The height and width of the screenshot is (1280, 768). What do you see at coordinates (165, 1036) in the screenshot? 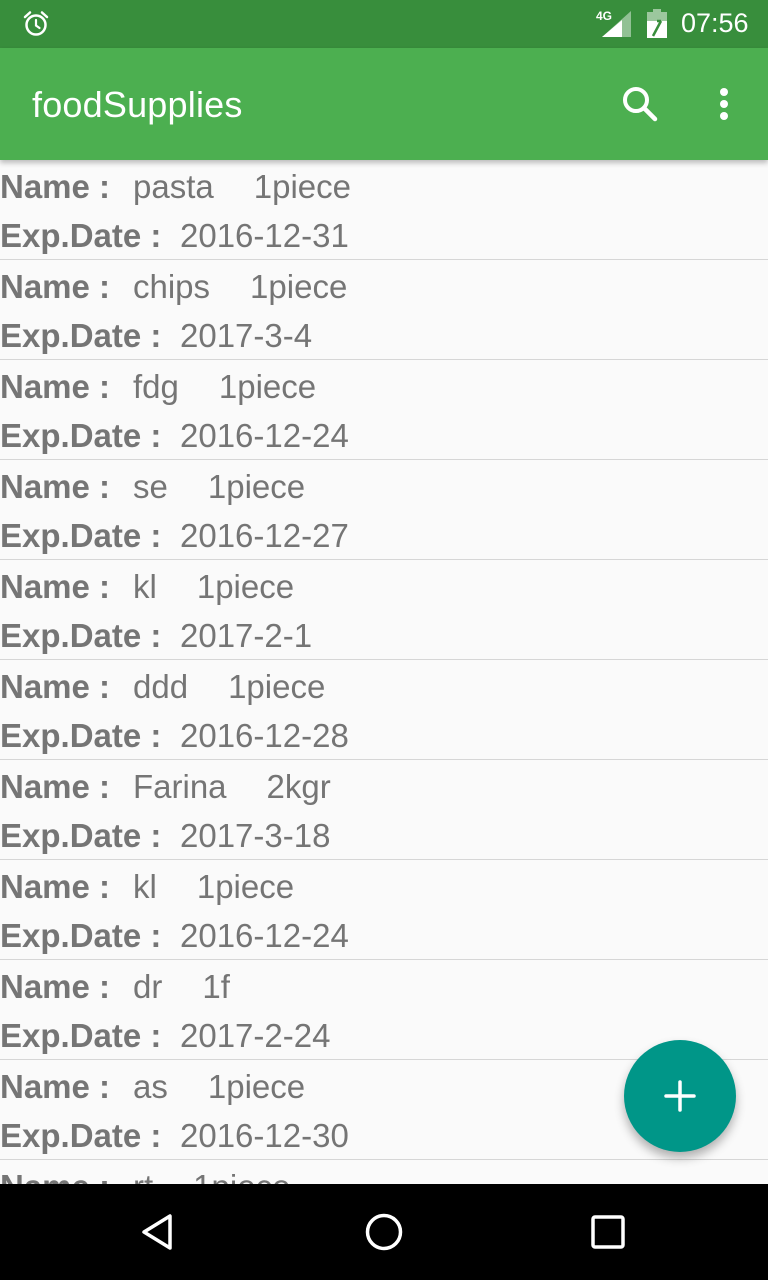
I see `item-date-row: Exp.Date : 2017-2-24` at bounding box center [165, 1036].